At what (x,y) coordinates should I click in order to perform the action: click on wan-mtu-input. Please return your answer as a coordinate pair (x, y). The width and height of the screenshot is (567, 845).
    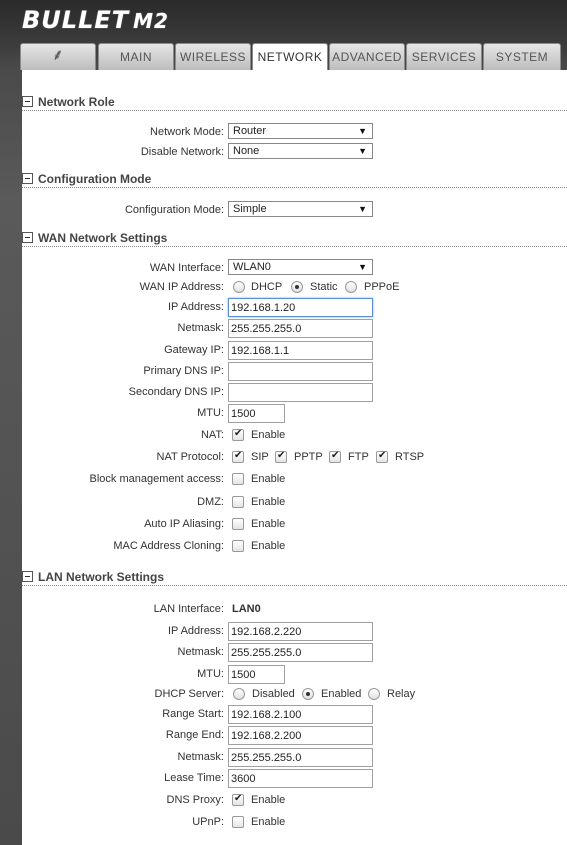
    Looking at the image, I should click on (256, 413).